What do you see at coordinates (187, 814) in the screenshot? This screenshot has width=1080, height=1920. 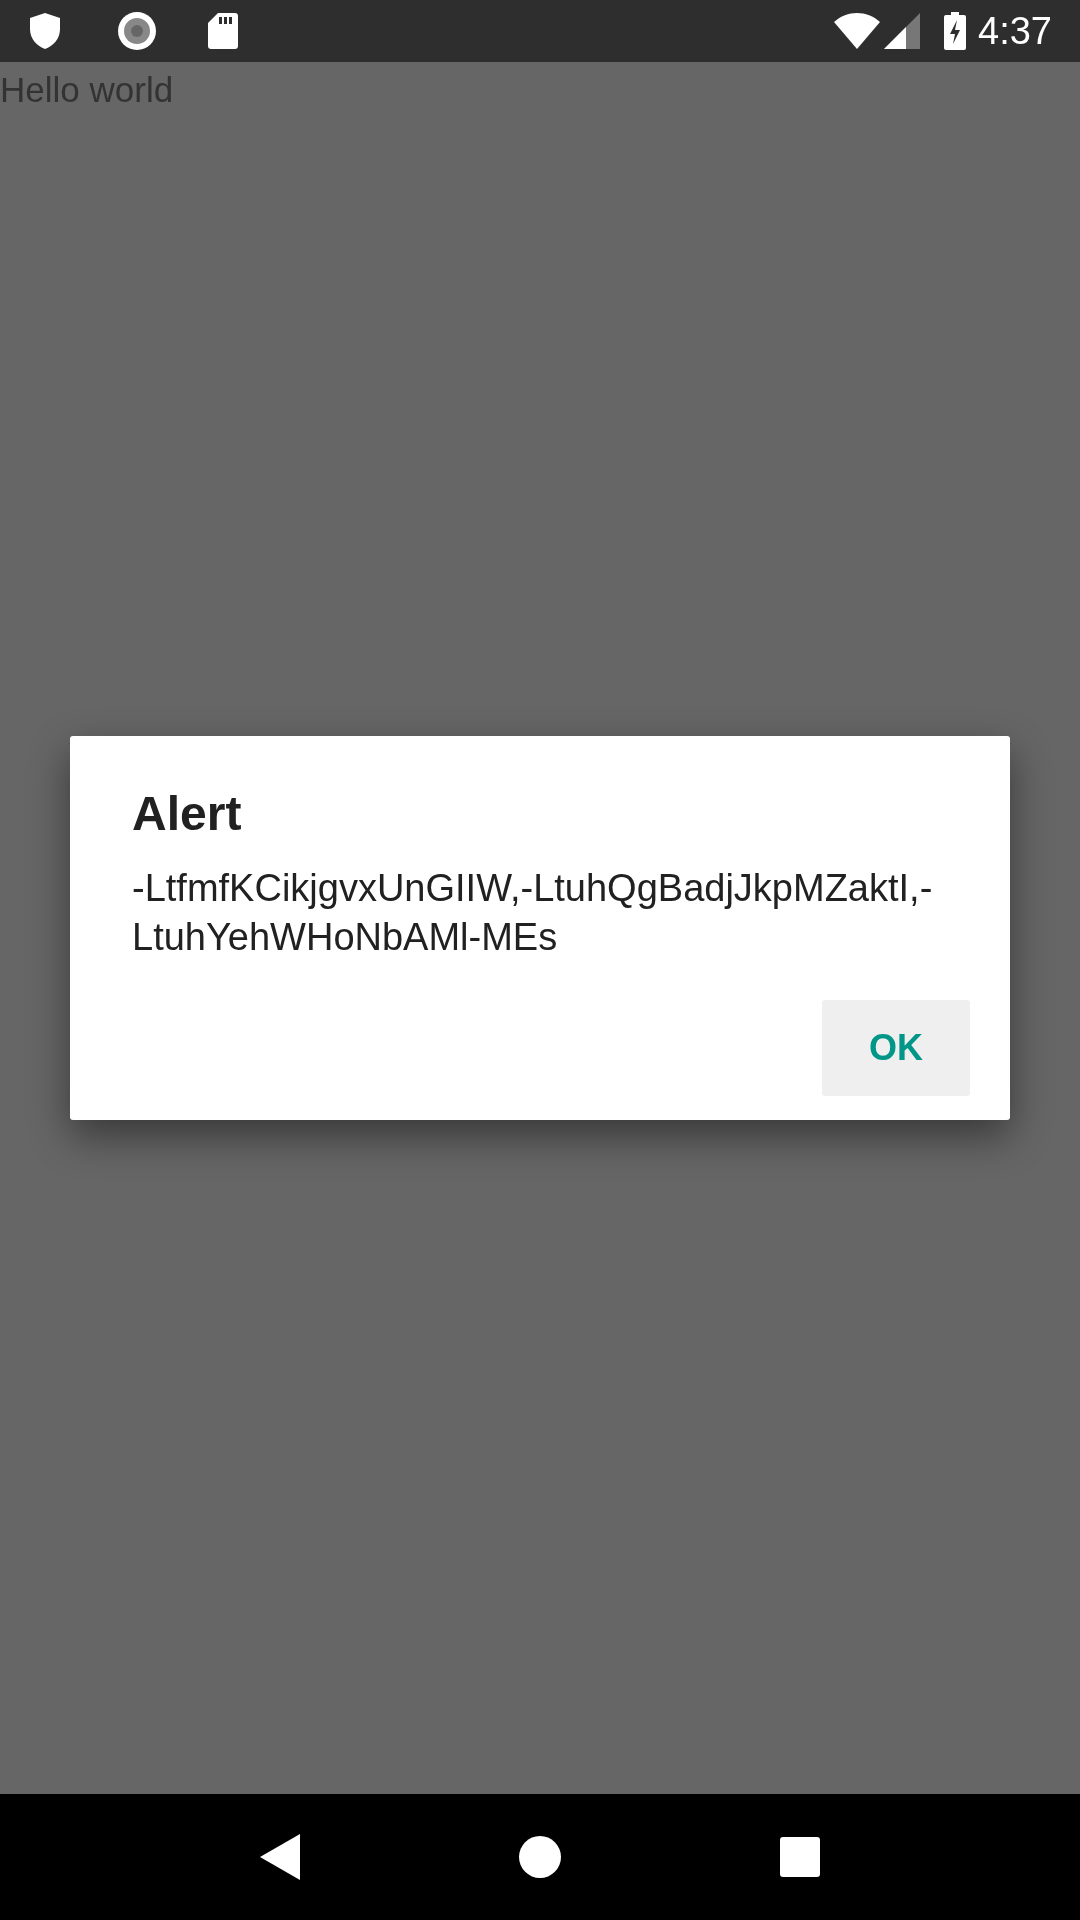 I see `dialog-title: Alert` at bounding box center [187, 814].